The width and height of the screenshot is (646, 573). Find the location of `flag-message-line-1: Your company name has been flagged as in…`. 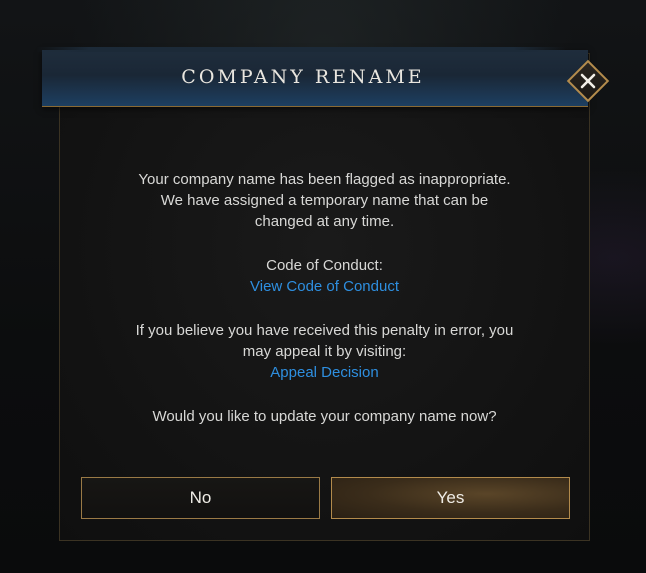

flag-message-line-1: Your company name has been flagged as in… is located at coordinates (324, 179).